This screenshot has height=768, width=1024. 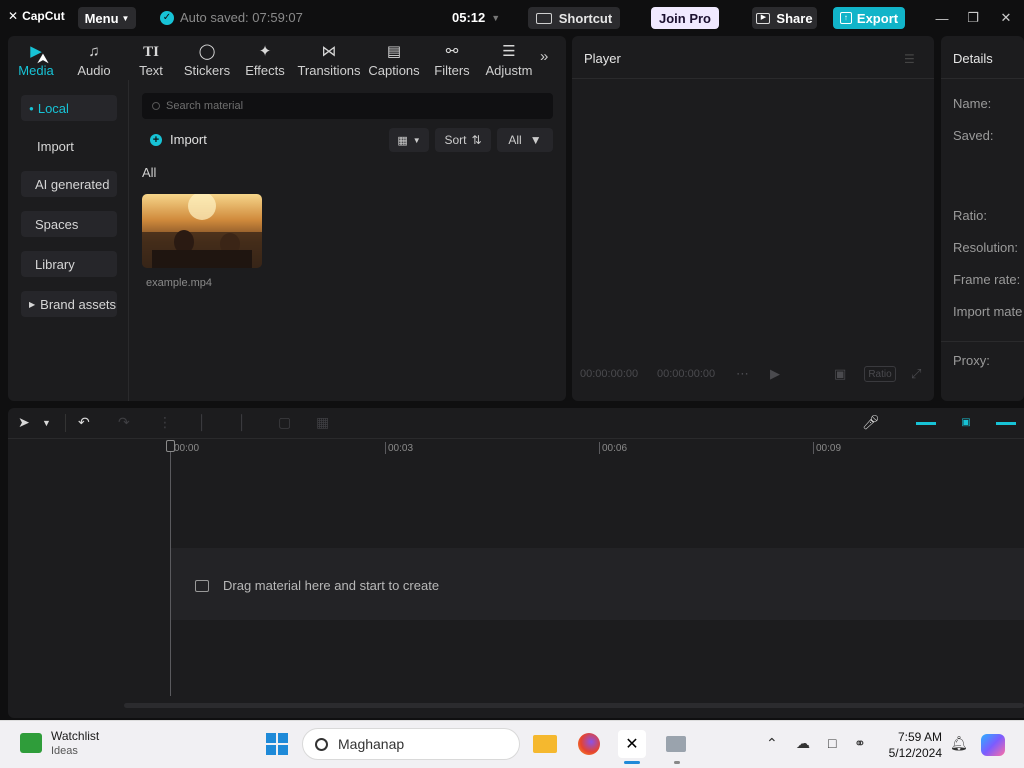 I want to click on split-left-button: │, so click(x=202, y=422).